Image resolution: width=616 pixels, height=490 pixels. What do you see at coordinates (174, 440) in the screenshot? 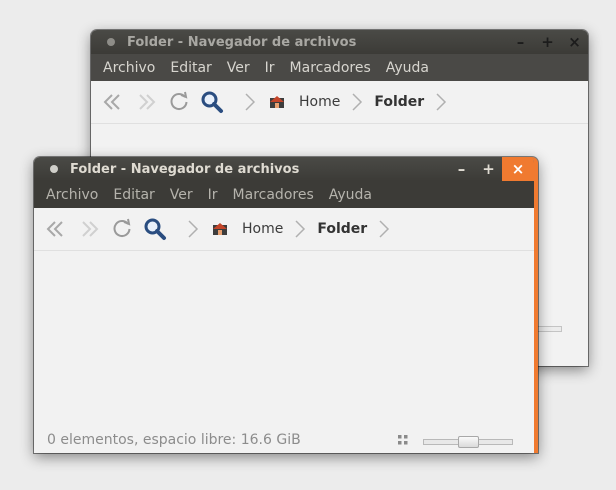
I see `status-text: 0 elementos, espacio libre: 16.6 GiB` at bounding box center [174, 440].